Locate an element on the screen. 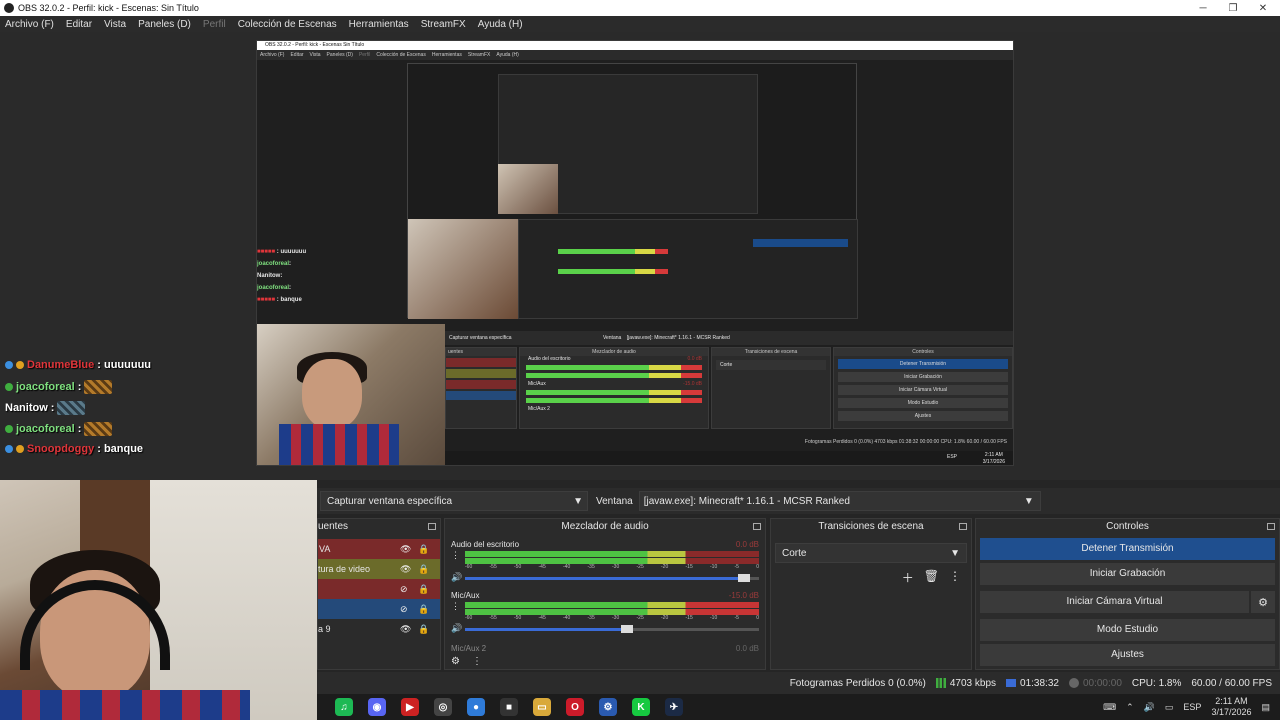  add-icon: ＋ is located at coordinates (908, 577).